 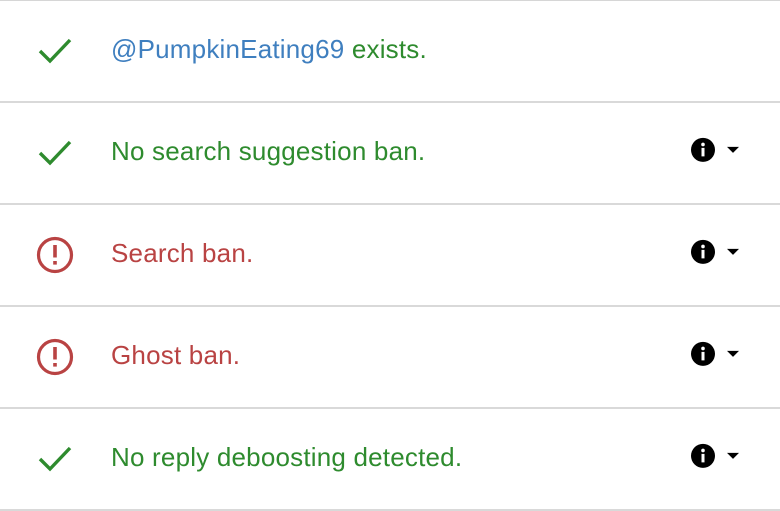 I want to click on result-text: Search ban., so click(x=182, y=252).